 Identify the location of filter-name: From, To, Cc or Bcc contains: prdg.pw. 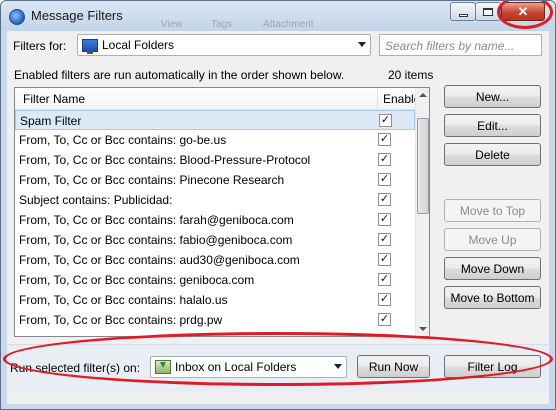
(121, 320).